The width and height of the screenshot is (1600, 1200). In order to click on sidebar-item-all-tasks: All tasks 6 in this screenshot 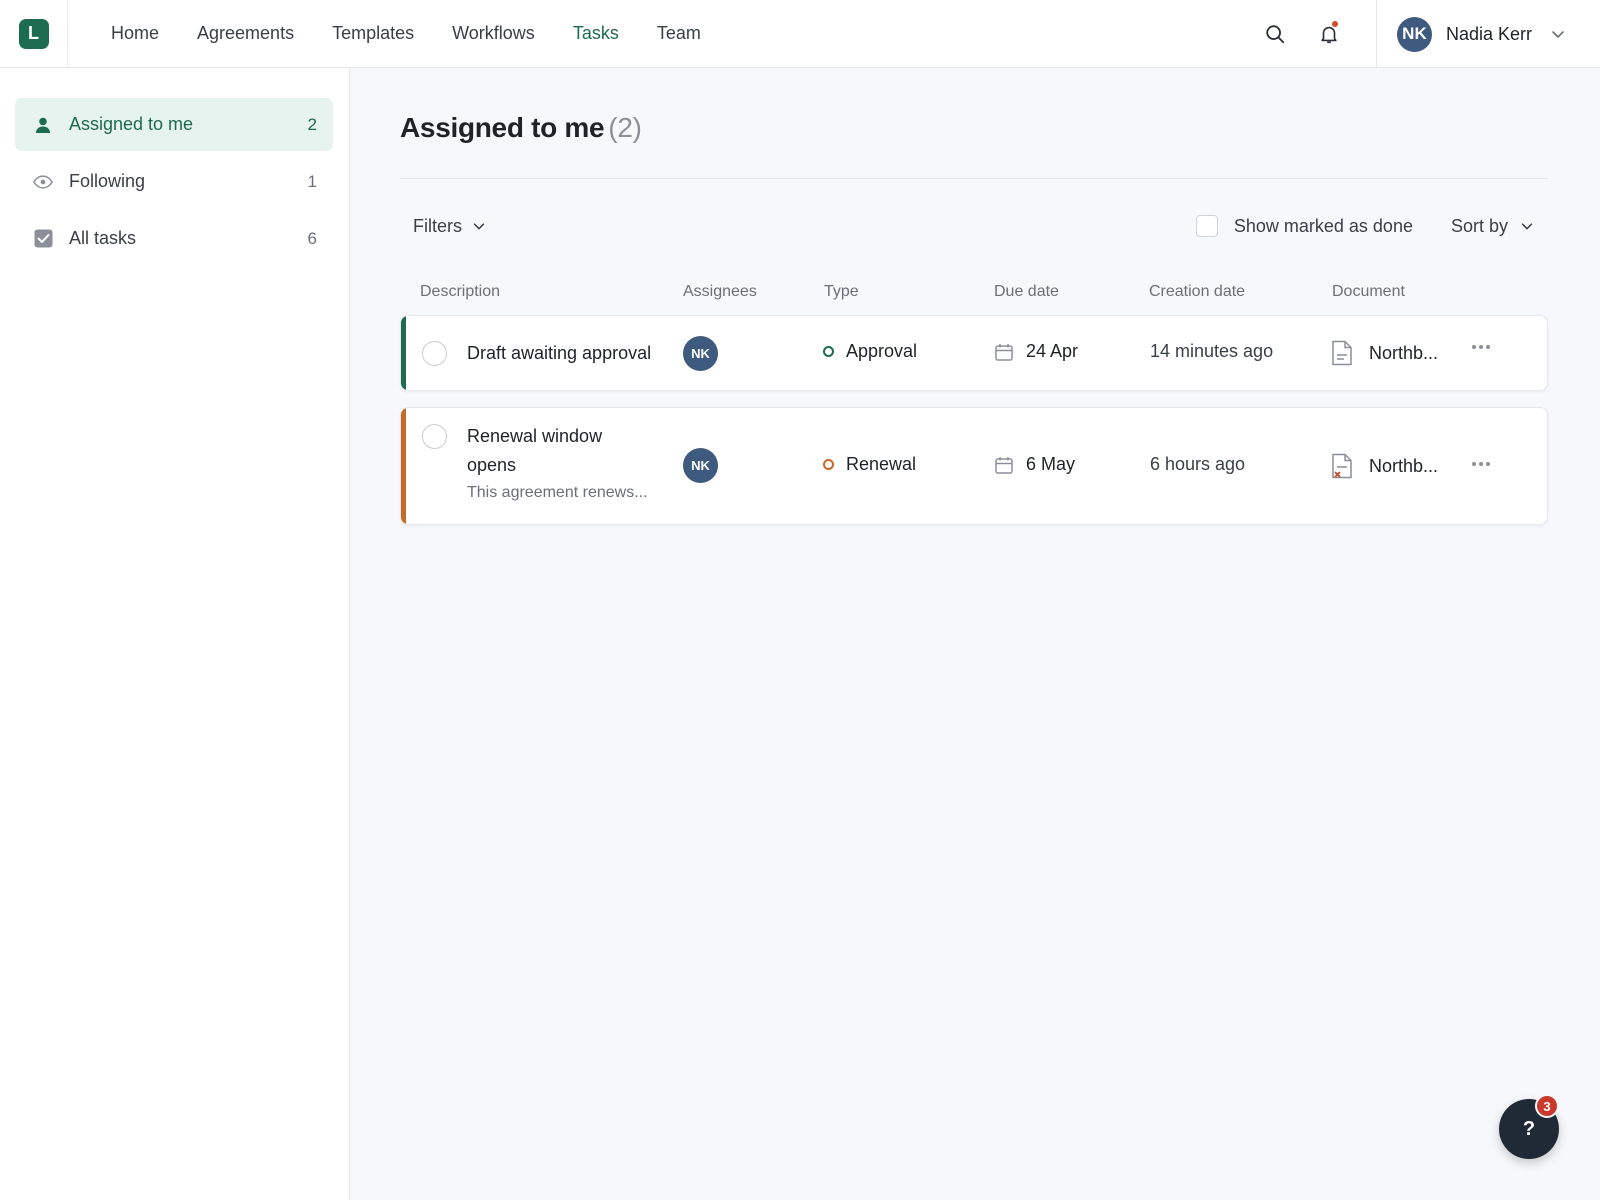, I will do `click(174, 238)`.